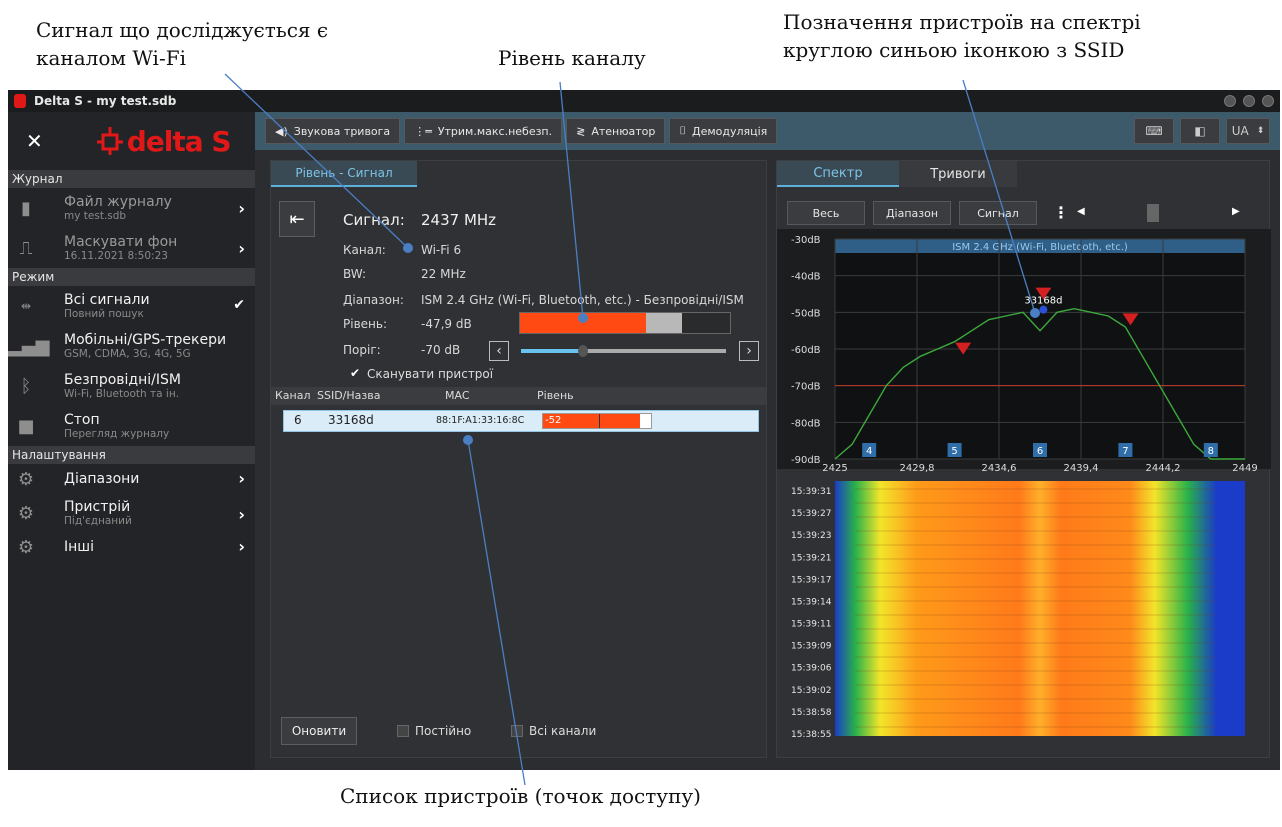 The image size is (1282, 827). Describe the element at coordinates (20, 101) in the screenshot. I see `app-logo-icon` at that location.